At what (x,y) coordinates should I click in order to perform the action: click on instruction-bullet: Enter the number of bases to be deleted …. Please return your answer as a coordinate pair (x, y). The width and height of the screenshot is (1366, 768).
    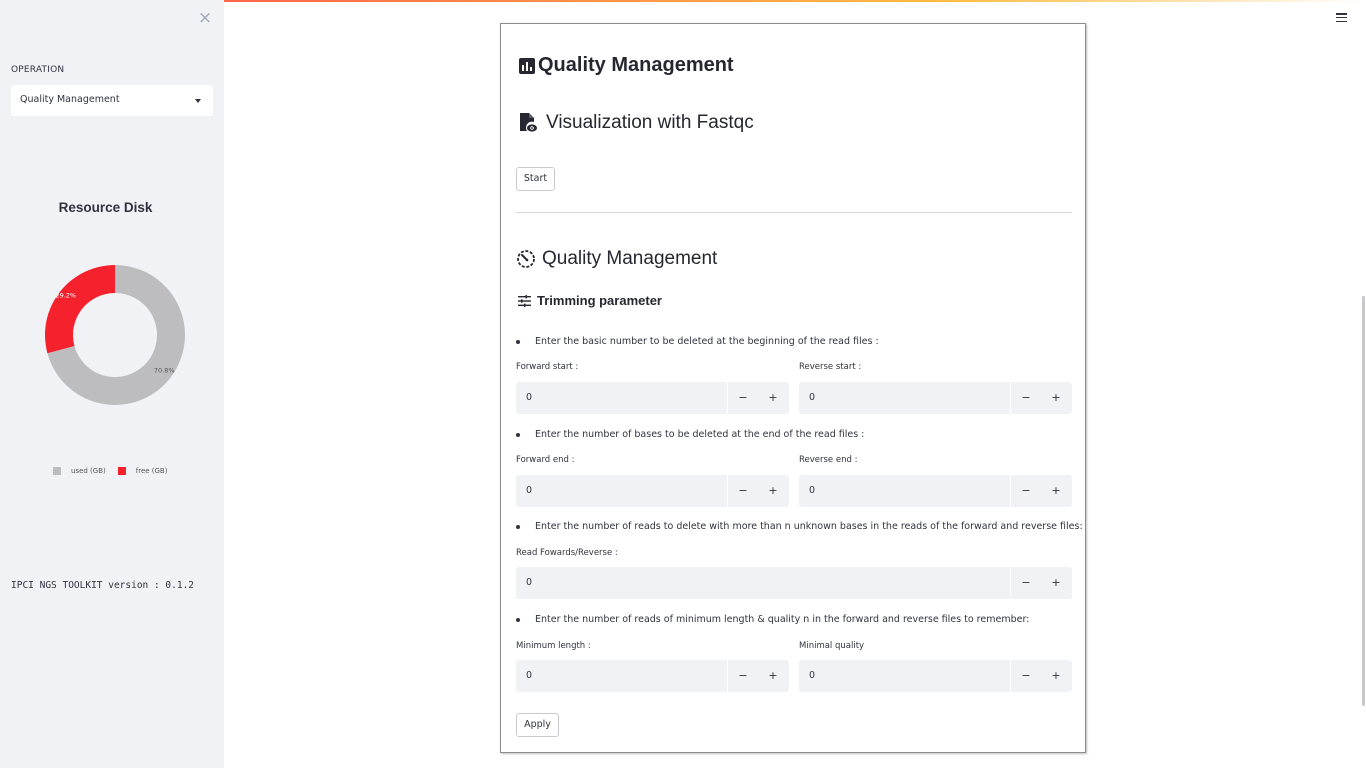
    Looking at the image, I should click on (690, 434).